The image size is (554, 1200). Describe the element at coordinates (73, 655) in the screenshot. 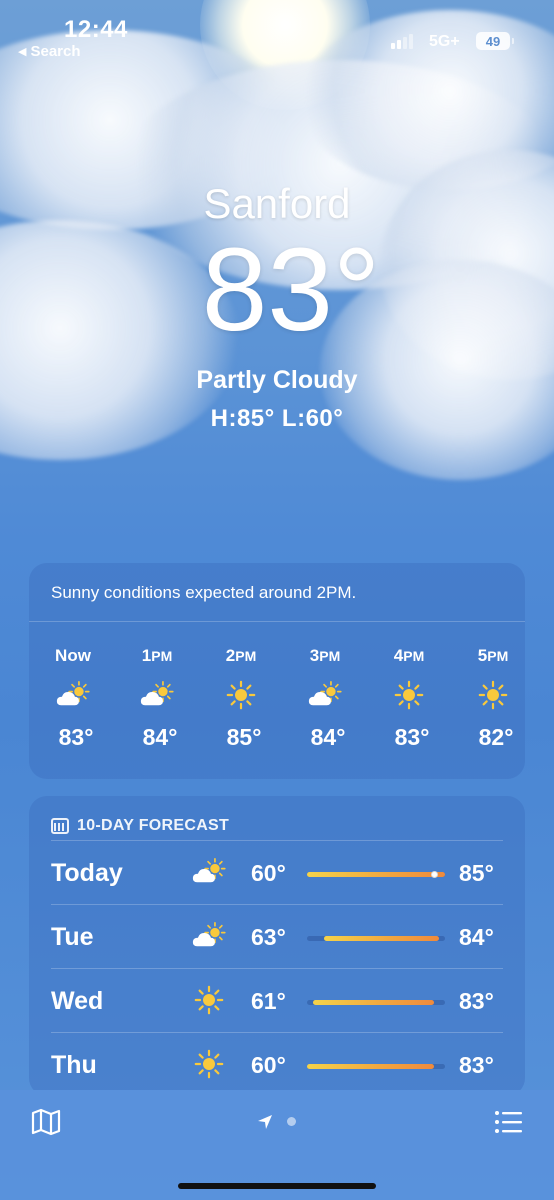

I see `hour-label: Now` at that location.